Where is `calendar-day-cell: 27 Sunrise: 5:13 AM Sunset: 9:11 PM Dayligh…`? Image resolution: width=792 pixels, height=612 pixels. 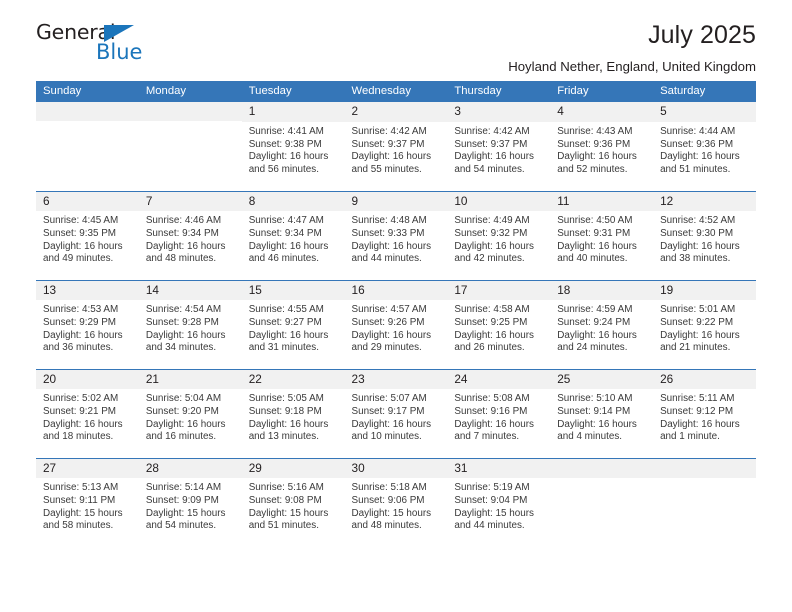
calendar-day-cell: 27 Sunrise: 5:13 AM Sunset: 9:11 PM Dayligh… is located at coordinates (87, 502).